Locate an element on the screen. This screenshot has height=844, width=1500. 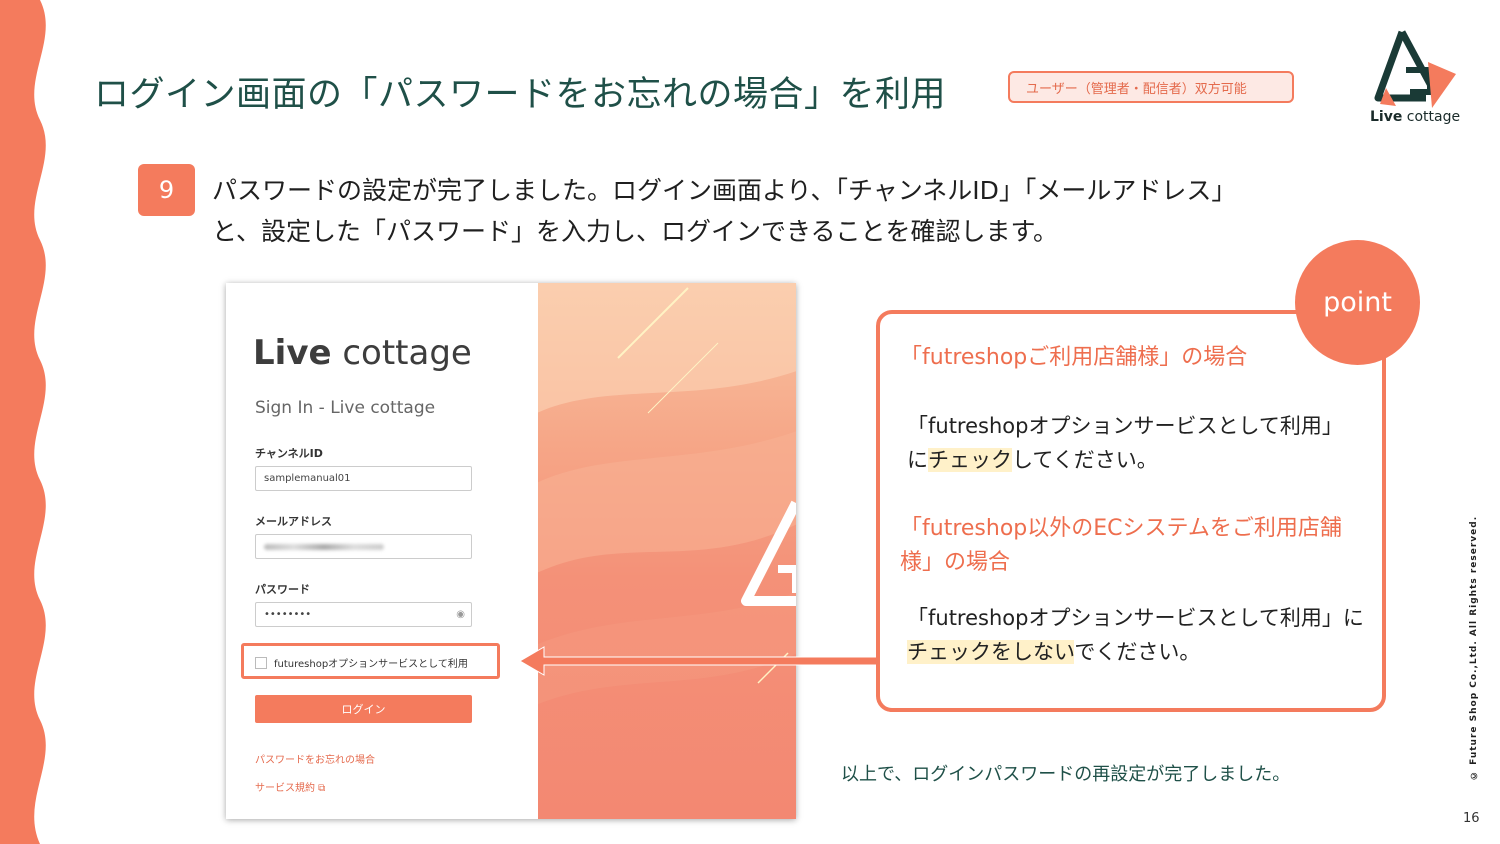
point-heading-futureshop: 「futreshopご利用店舗様」の場合 is located at coordinates (1074, 357).